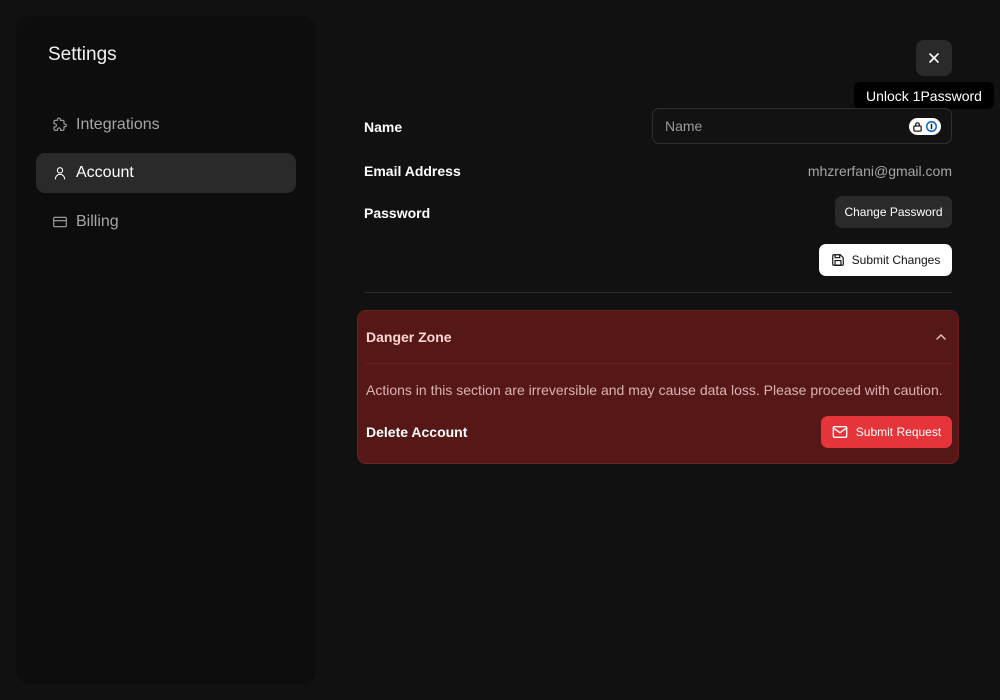 This screenshot has width=1000, height=700. What do you see at coordinates (166, 125) in the screenshot?
I see `sidebar-item-integrations: Integrations` at bounding box center [166, 125].